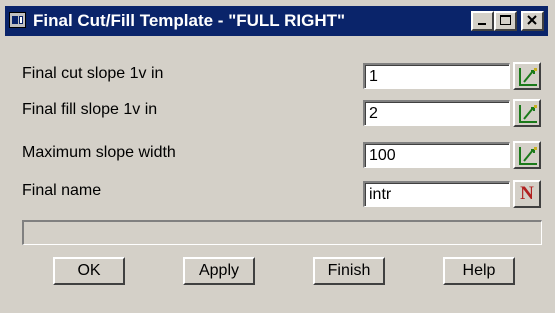 The width and height of the screenshot is (555, 313). Describe the element at coordinates (479, 271) in the screenshot. I see `help-button: Help` at that location.